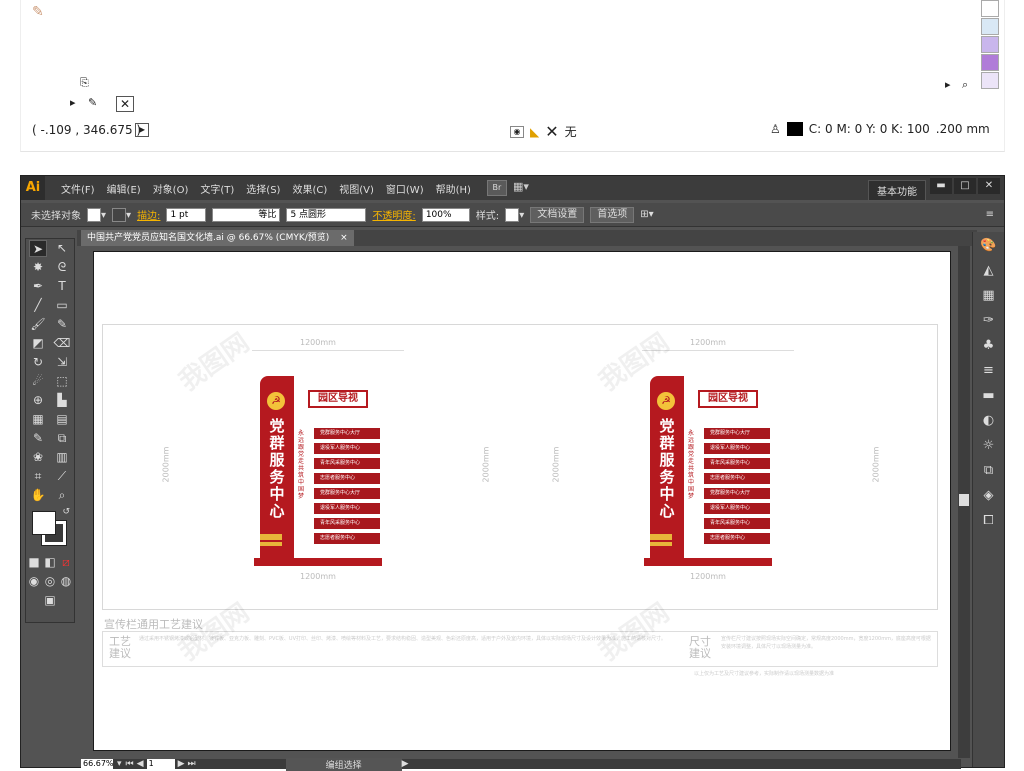 This screenshot has height=771, width=1024. Describe the element at coordinates (612, 214) in the screenshot. I see `preferences-button: 首选项` at that location.